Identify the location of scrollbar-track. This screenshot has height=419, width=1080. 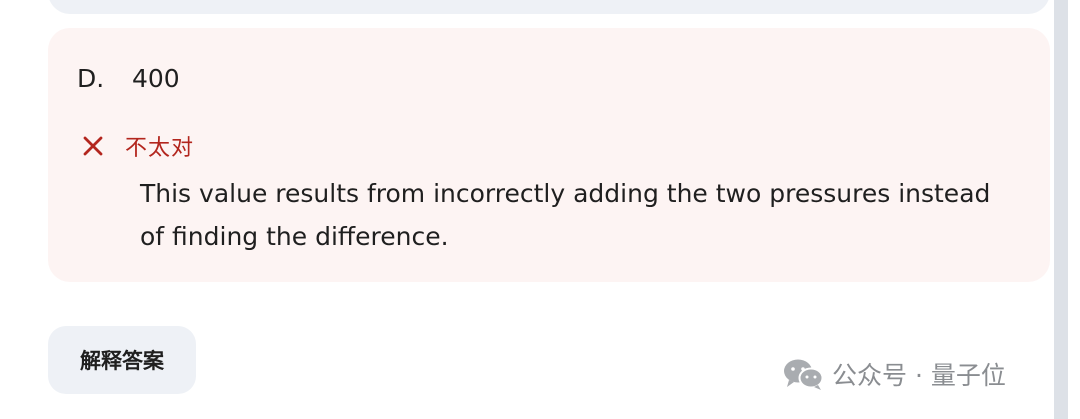
(1066, 209).